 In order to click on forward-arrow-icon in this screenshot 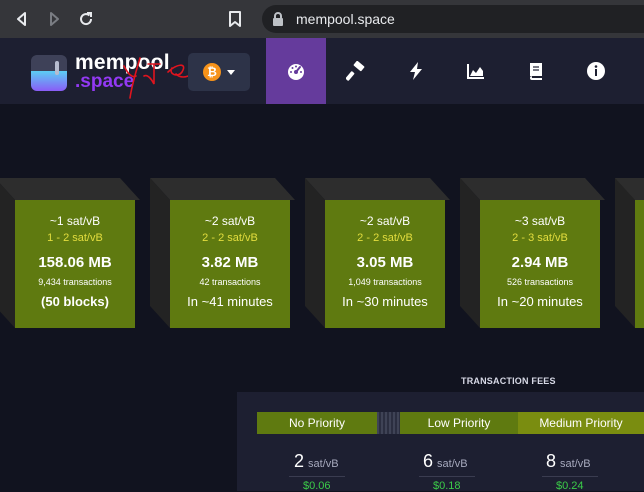, I will do `click(54, 19)`.